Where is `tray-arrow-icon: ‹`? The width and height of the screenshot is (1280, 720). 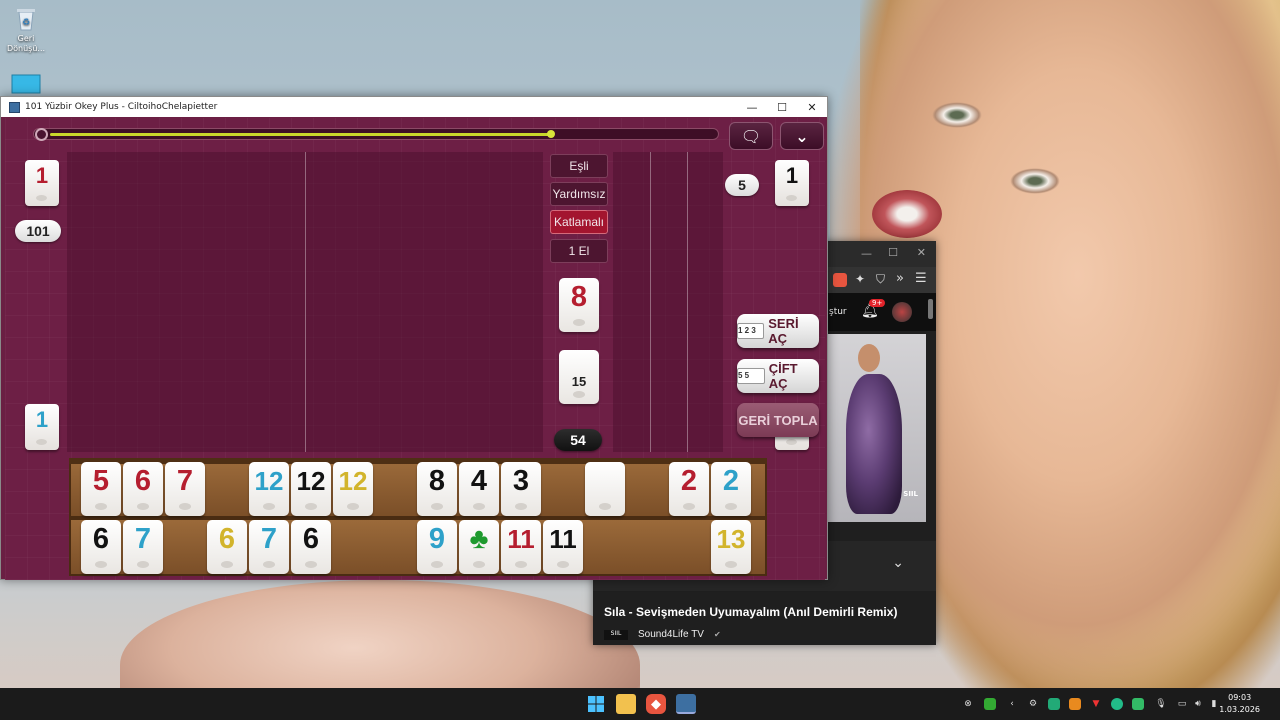 tray-arrow-icon: ‹ is located at coordinates (1012, 704).